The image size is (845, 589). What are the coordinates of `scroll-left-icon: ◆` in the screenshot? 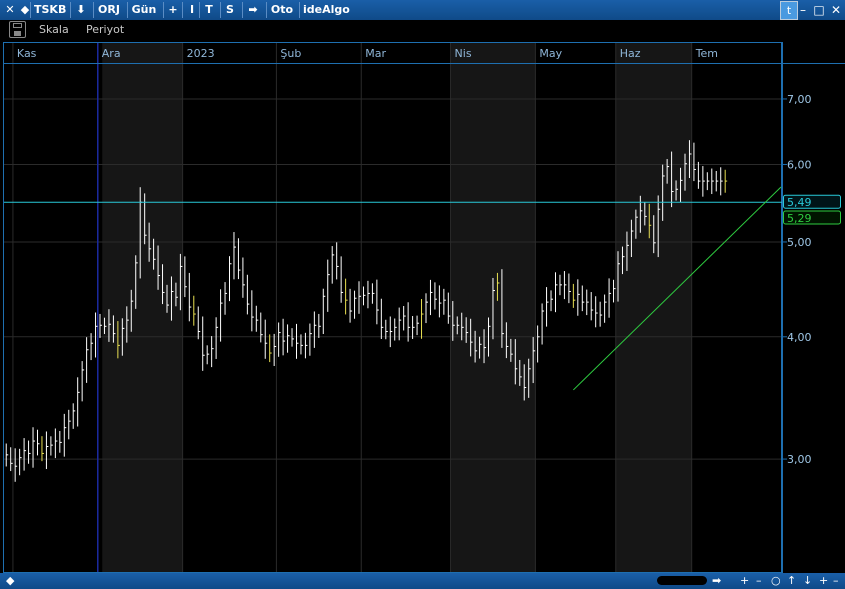 It's located at (10, 581).